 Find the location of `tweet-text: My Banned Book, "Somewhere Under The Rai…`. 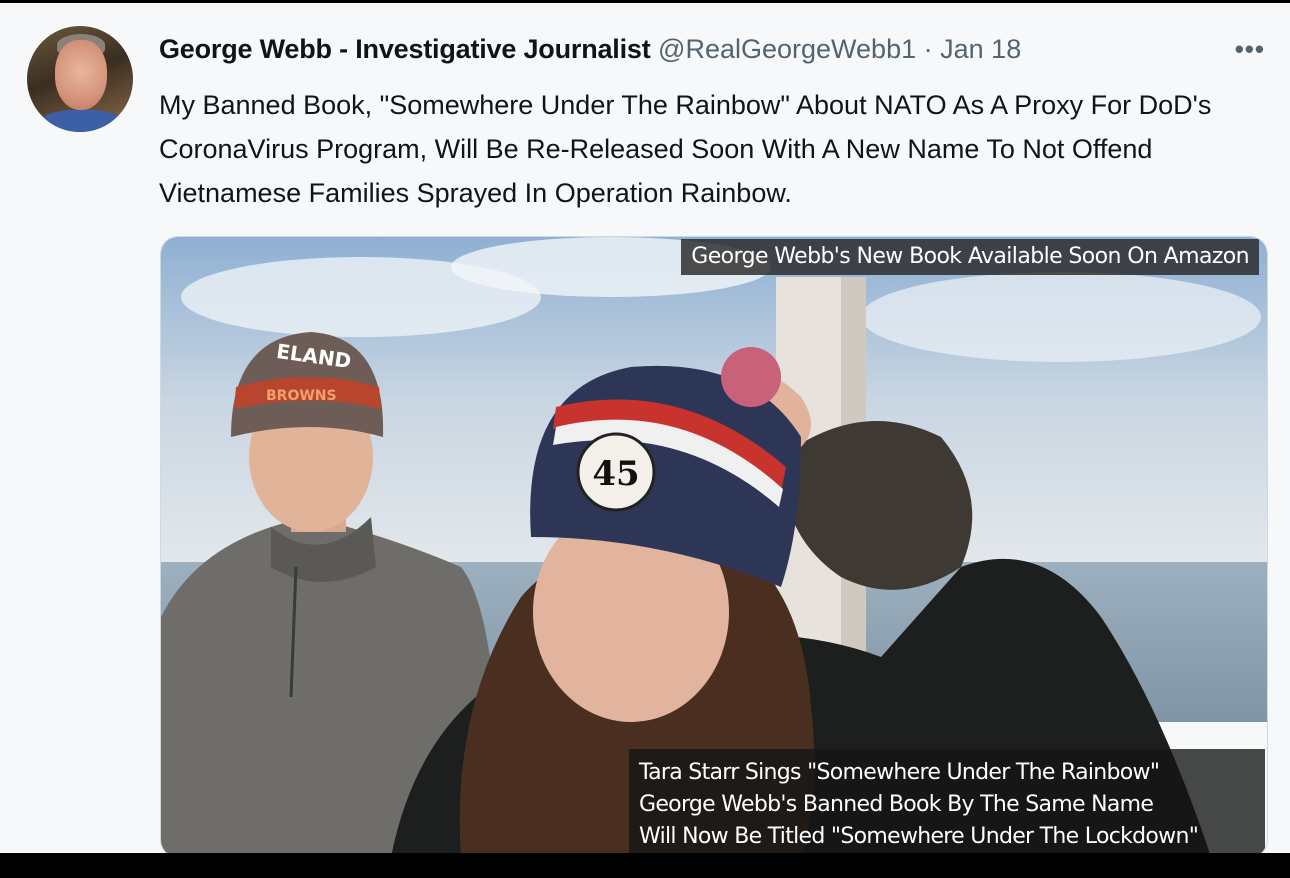

tweet-text: My Banned Book, "Somewhere Under The Rai… is located at coordinates (685, 149).